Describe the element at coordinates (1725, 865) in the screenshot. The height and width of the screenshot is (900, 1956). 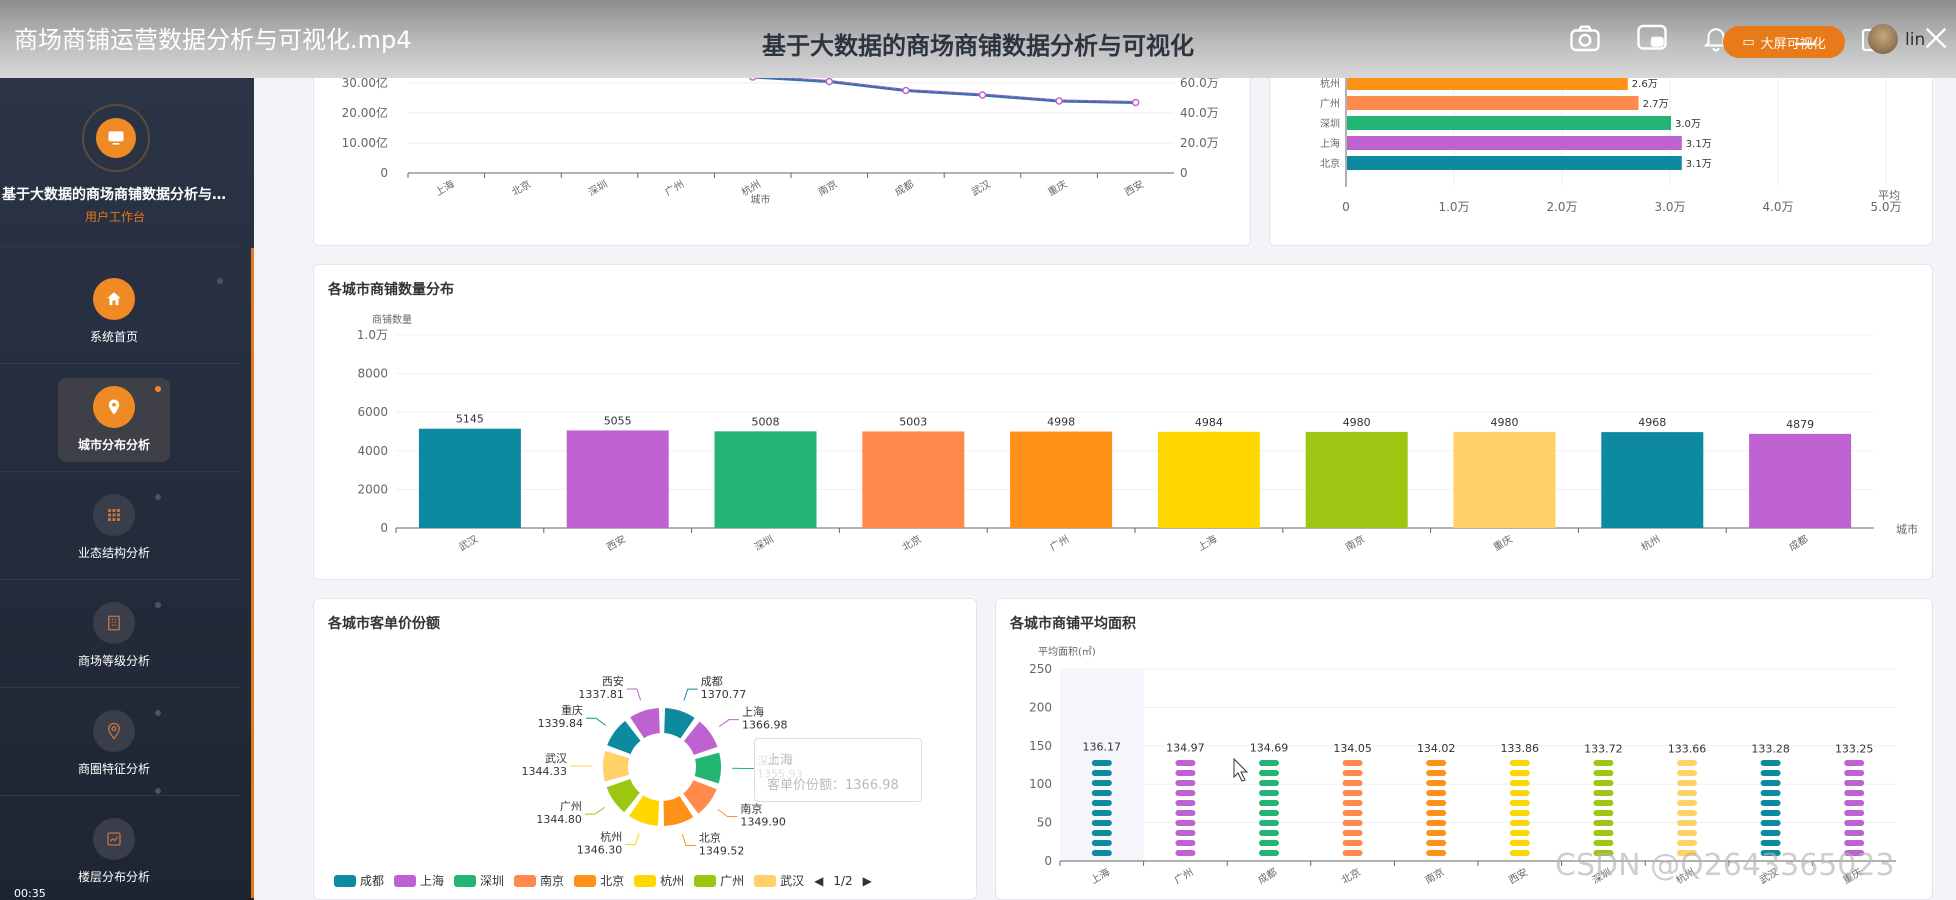
I see `watermark: CSDN @Q2643365023` at that location.